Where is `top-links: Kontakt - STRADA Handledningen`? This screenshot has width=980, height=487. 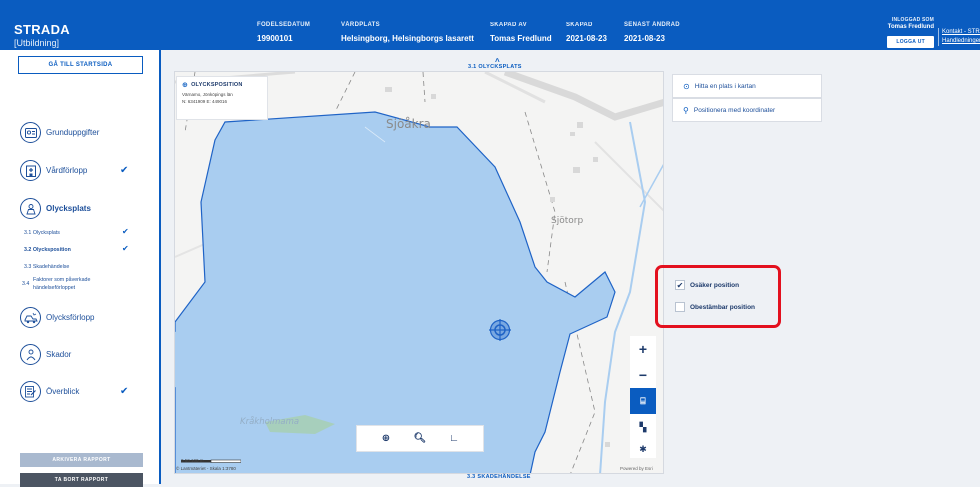
top-links: Kontakt - STRADA Handledningen is located at coordinates (959, 37).